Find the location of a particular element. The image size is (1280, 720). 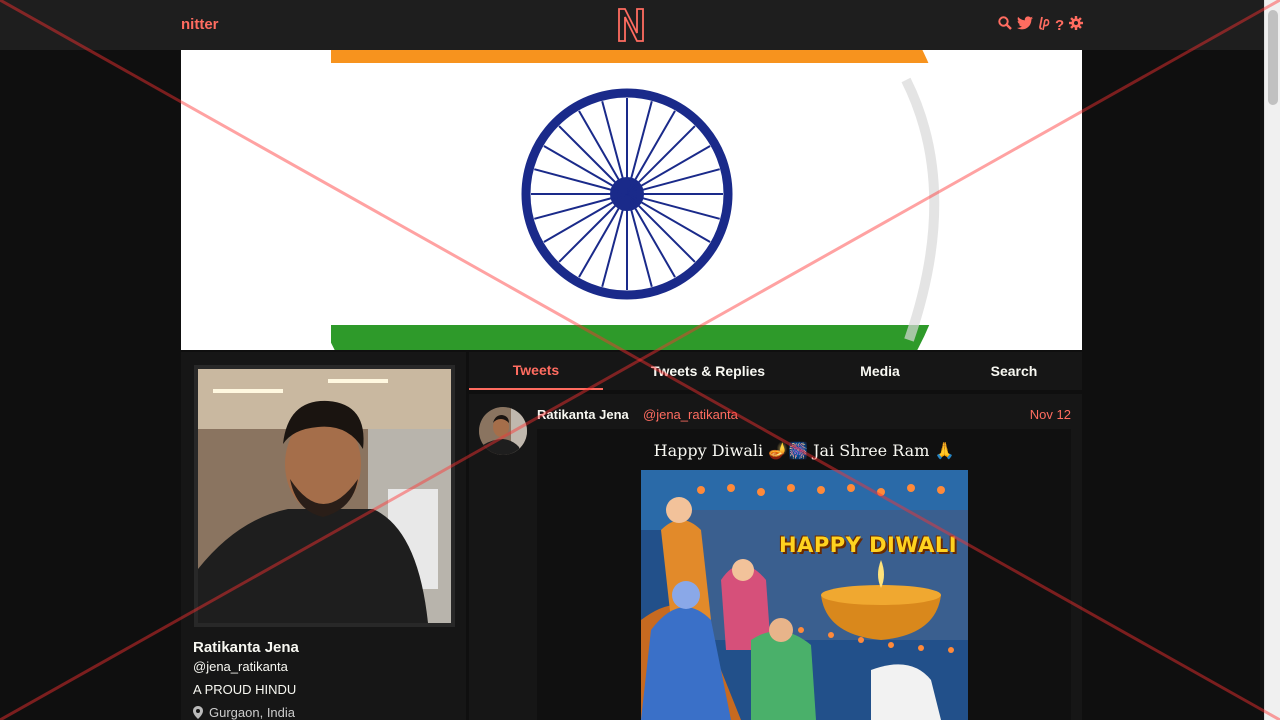

twitter-icon is located at coordinates (1025, 25).